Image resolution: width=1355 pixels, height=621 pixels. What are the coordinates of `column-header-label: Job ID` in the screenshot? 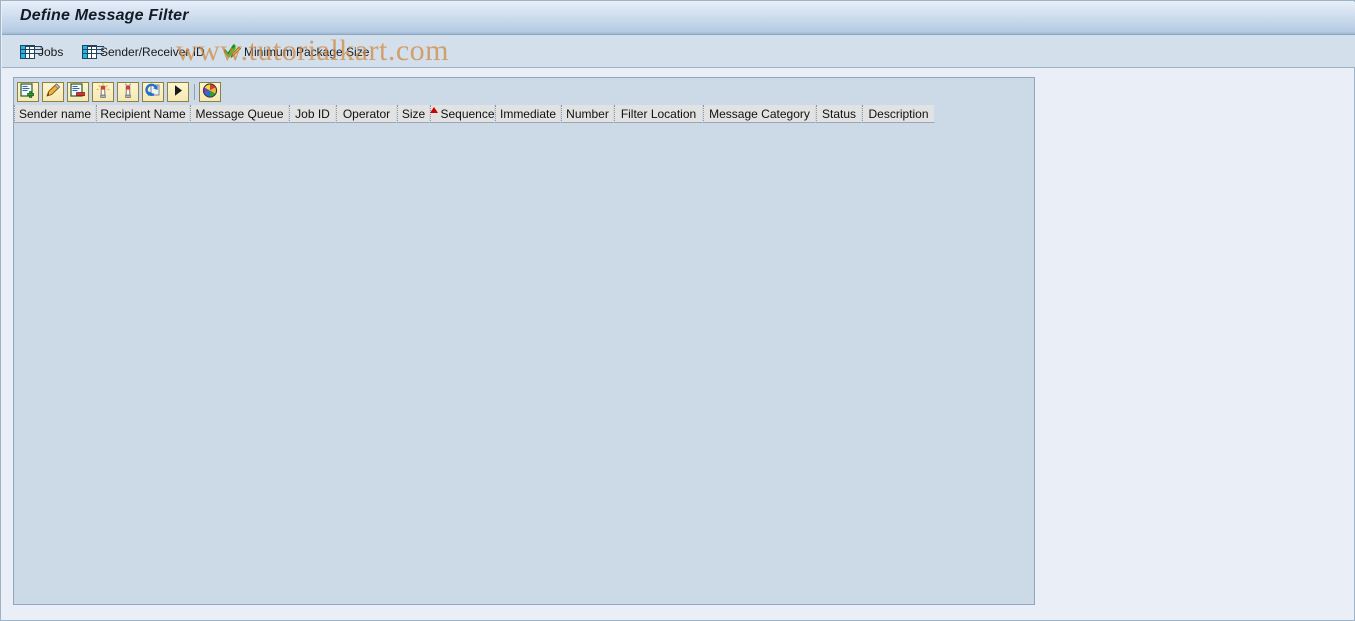 It's located at (312, 113).